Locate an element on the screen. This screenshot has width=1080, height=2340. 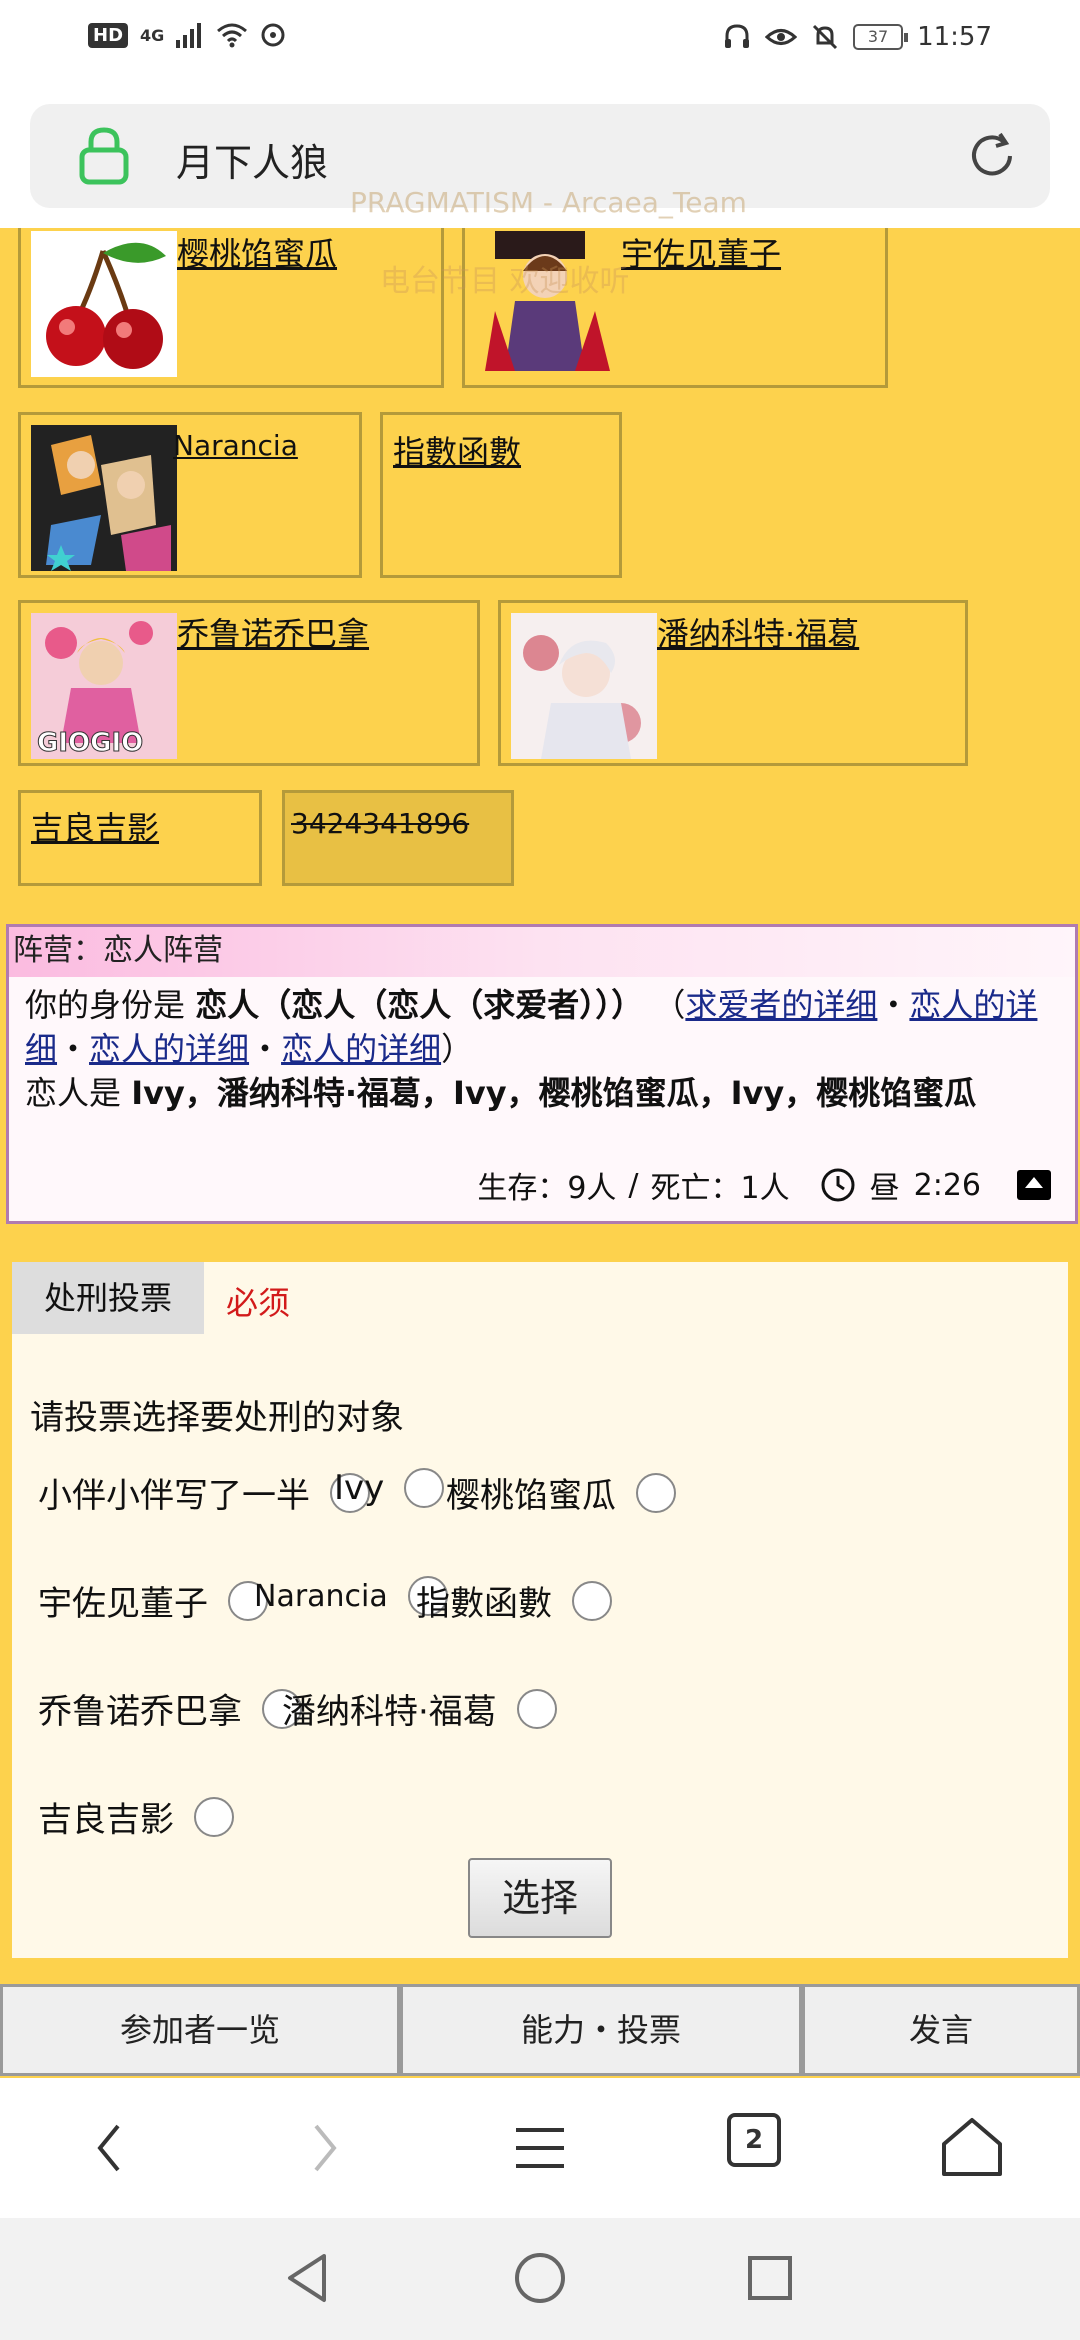
identity-value: 恋人（恋人（恋人（求爱者））） is located at coordinates (419, 1005).